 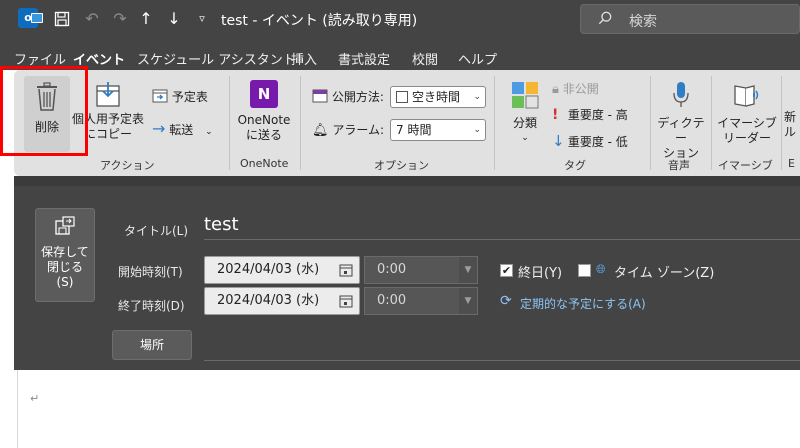 What do you see at coordinates (320, 96) in the screenshot?
I see `show-as-icon` at bounding box center [320, 96].